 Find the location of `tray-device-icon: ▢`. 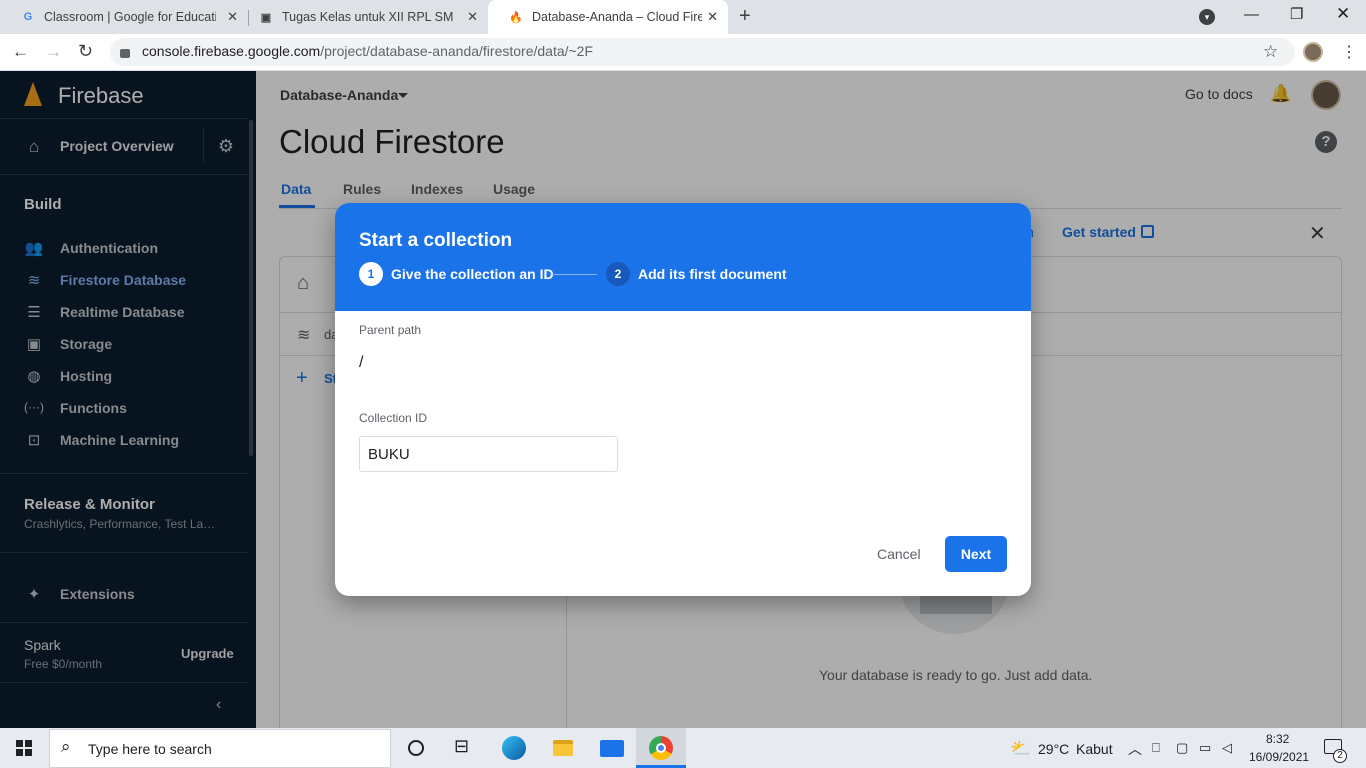

tray-device-icon: ▢ is located at coordinates (1182, 748).